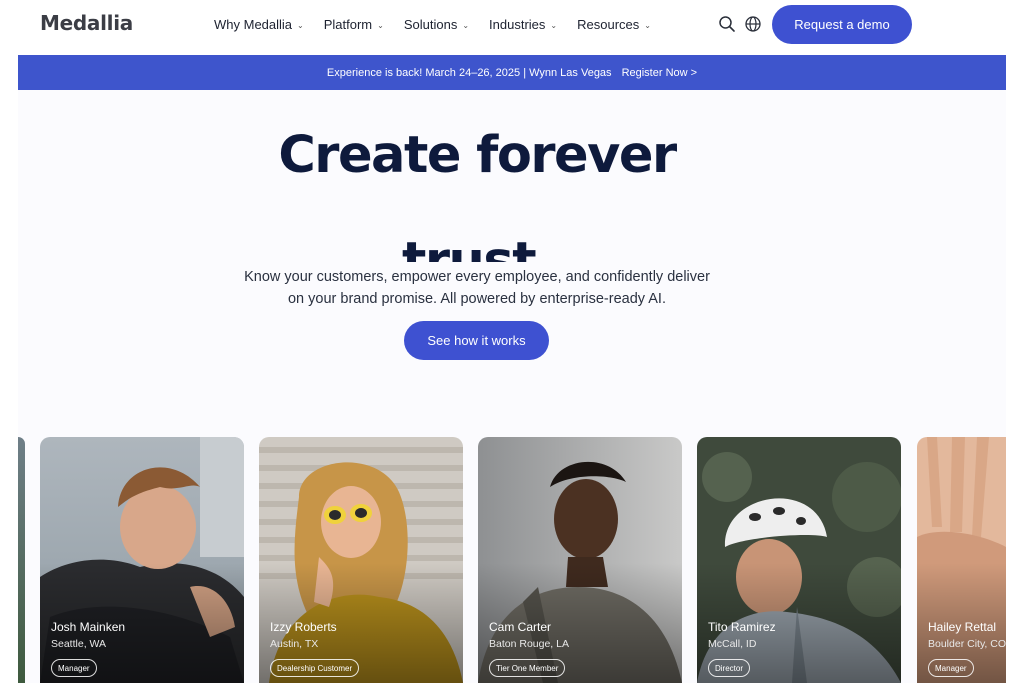  I want to click on nav-solutions: Solutions ⌄, so click(436, 24).